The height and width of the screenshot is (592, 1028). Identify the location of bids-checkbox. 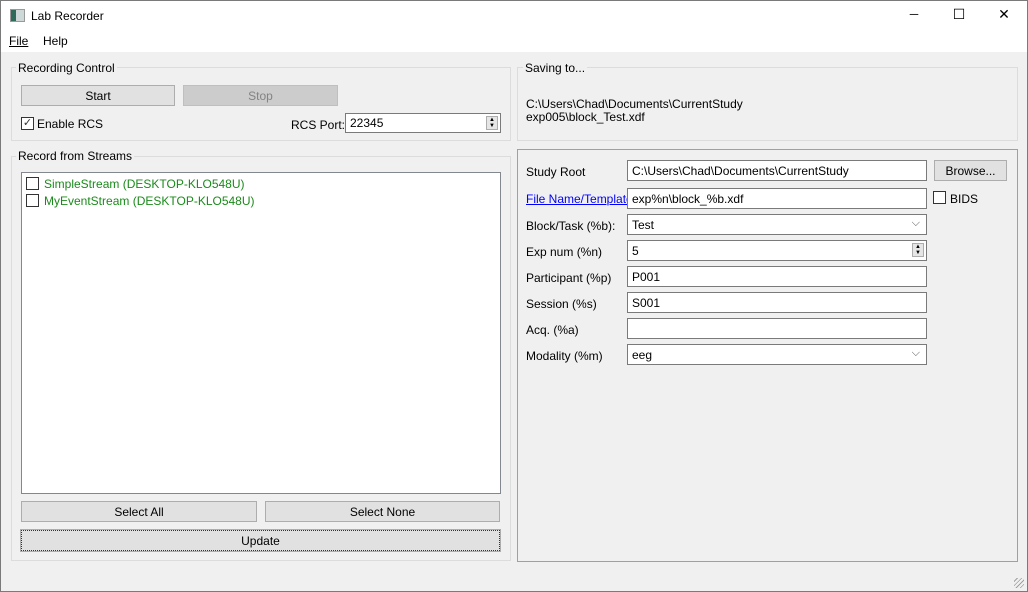
(939, 197).